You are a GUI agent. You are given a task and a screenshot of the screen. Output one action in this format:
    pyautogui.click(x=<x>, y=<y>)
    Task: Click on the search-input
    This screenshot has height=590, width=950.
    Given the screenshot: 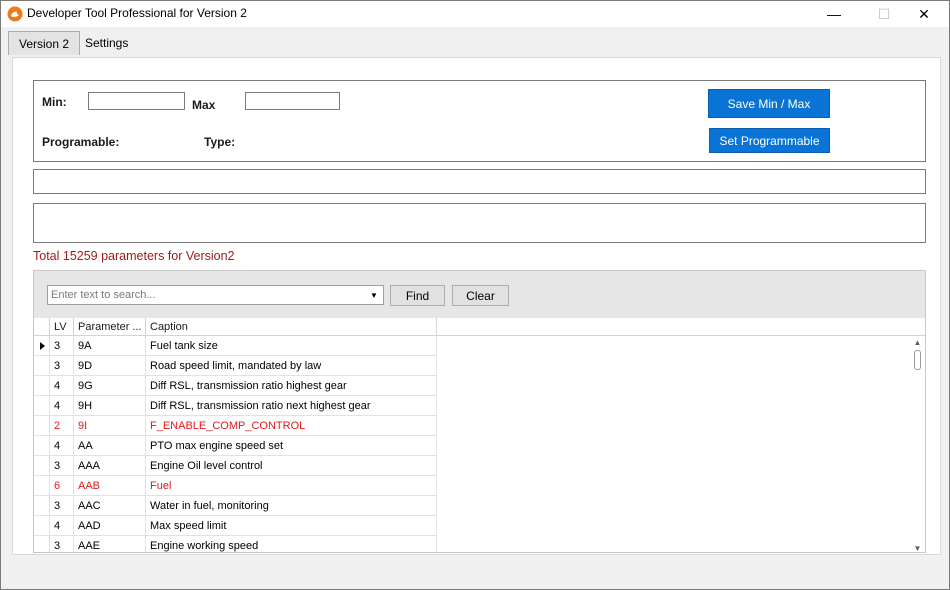 What is the action you would take?
    pyautogui.click(x=207, y=295)
    